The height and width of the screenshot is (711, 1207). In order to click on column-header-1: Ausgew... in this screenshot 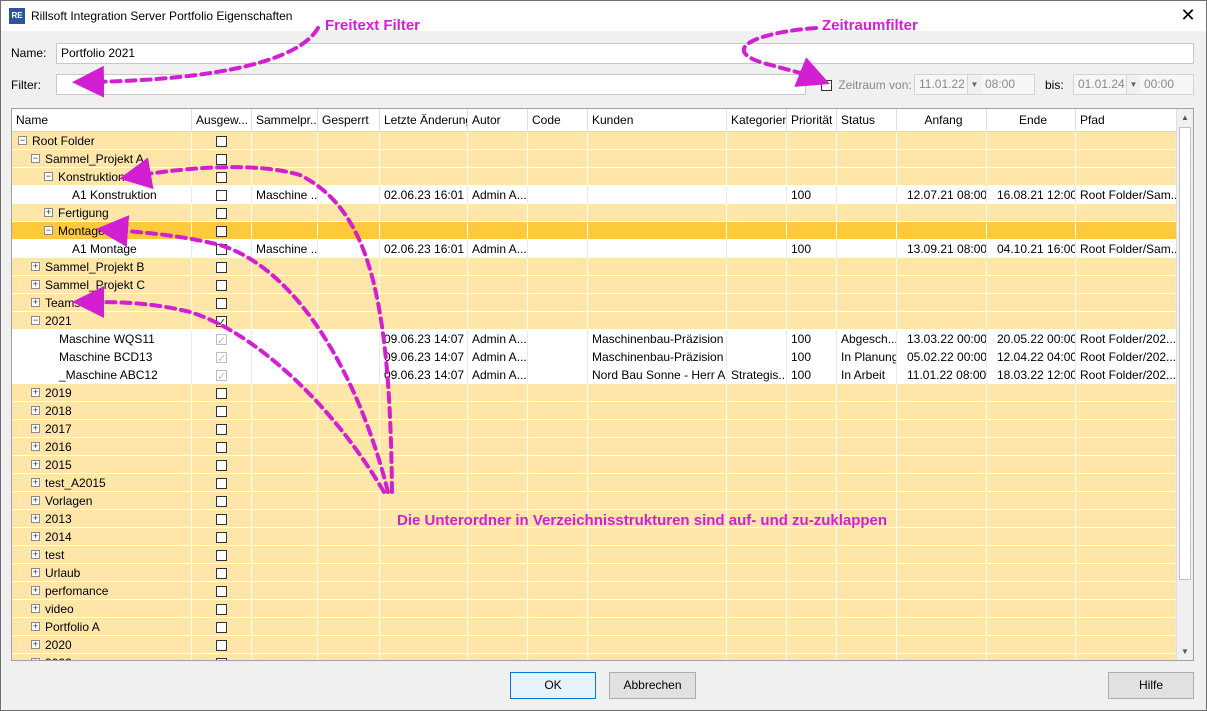, I will do `click(222, 120)`.